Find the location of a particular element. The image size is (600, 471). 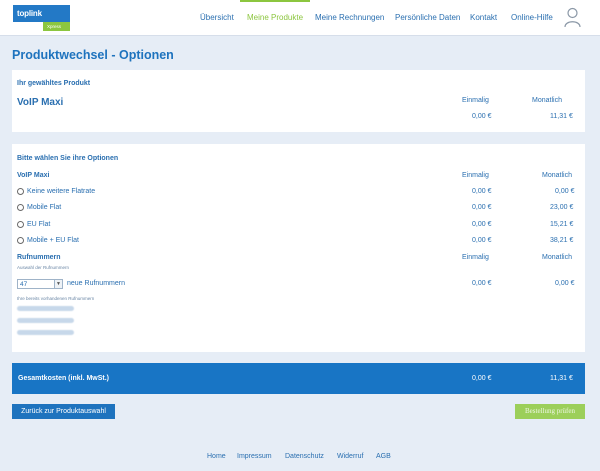

footer-link-widerruf: Widerruf is located at coordinates (350, 456).